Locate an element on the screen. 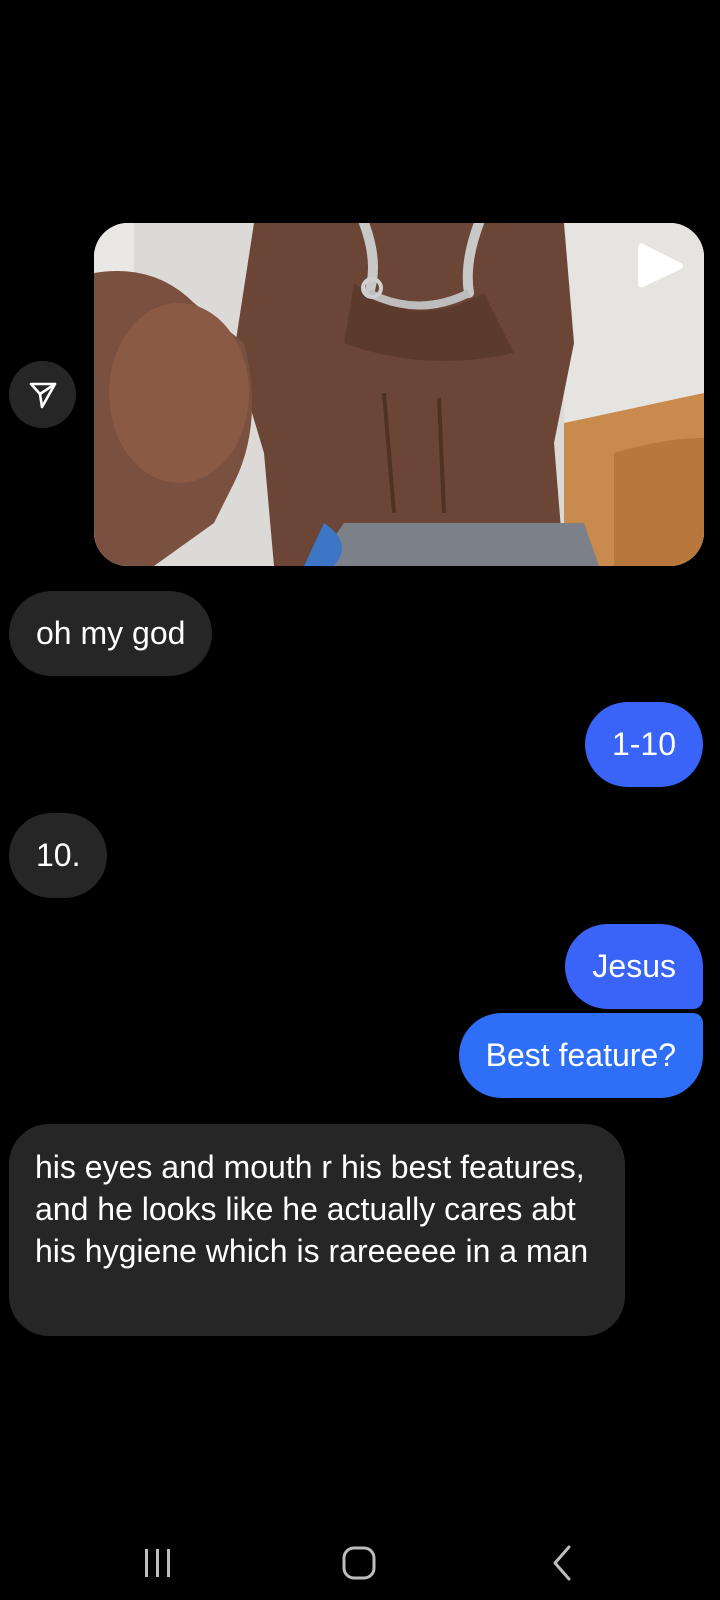 Image resolution: width=720 pixels, height=1600 pixels. paper-plane-icon is located at coordinates (42, 395).